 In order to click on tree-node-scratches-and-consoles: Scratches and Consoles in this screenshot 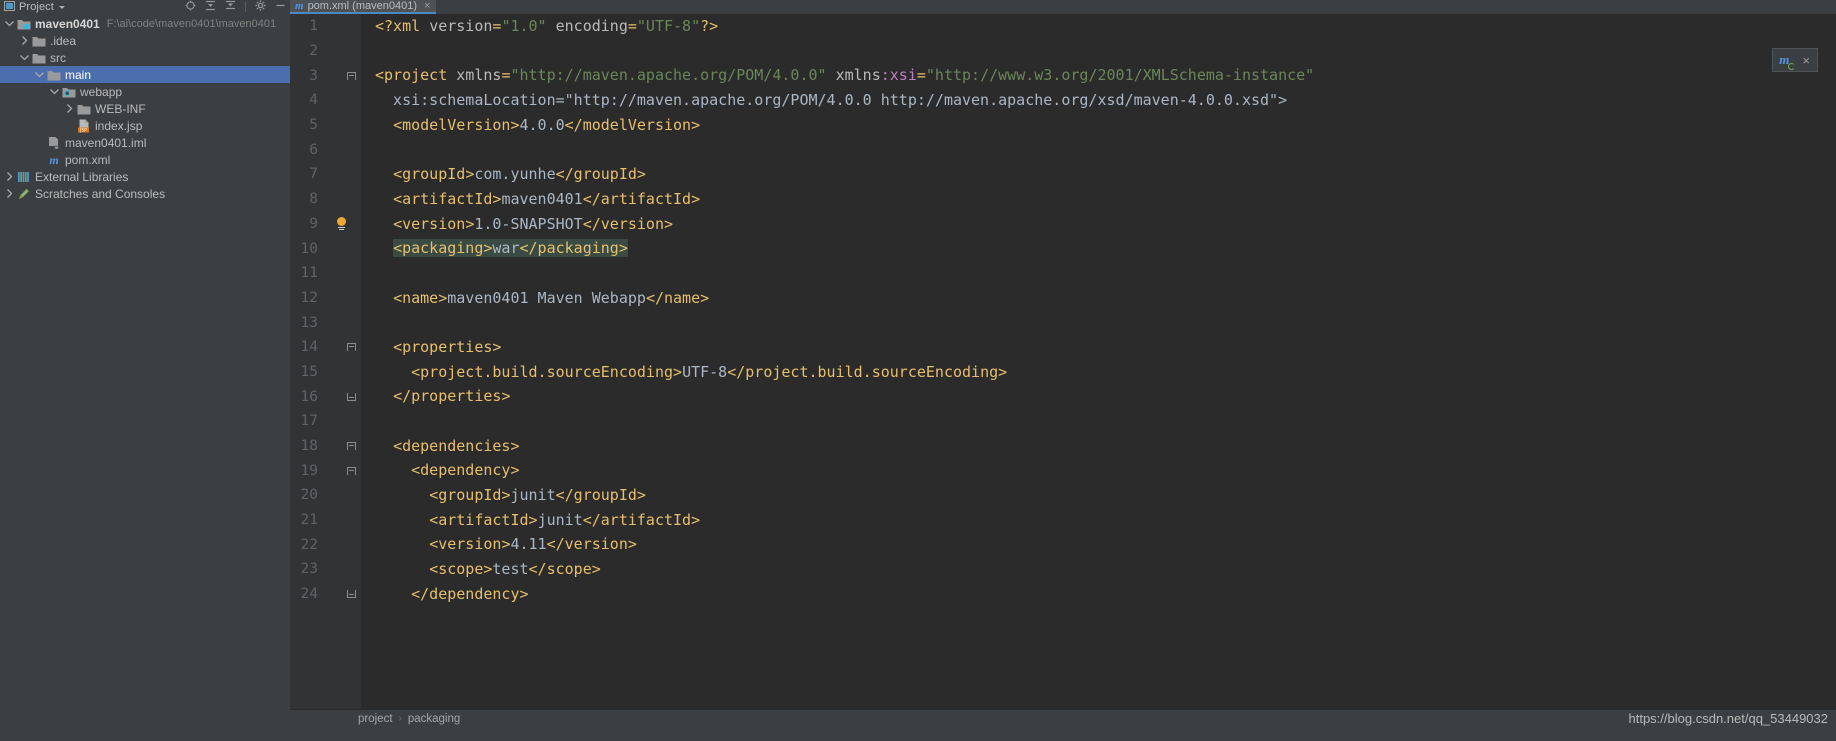, I will do `click(145, 193)`.